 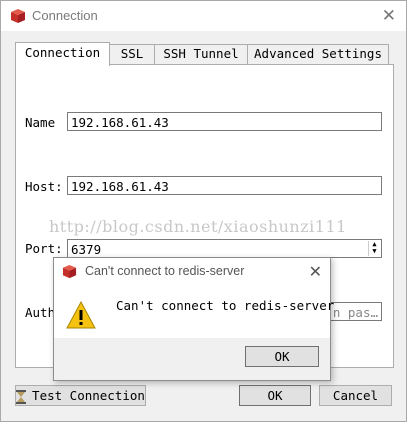 I want to click on port-stepper: 6379 ▲ ▼, so click(x=224, y=248).